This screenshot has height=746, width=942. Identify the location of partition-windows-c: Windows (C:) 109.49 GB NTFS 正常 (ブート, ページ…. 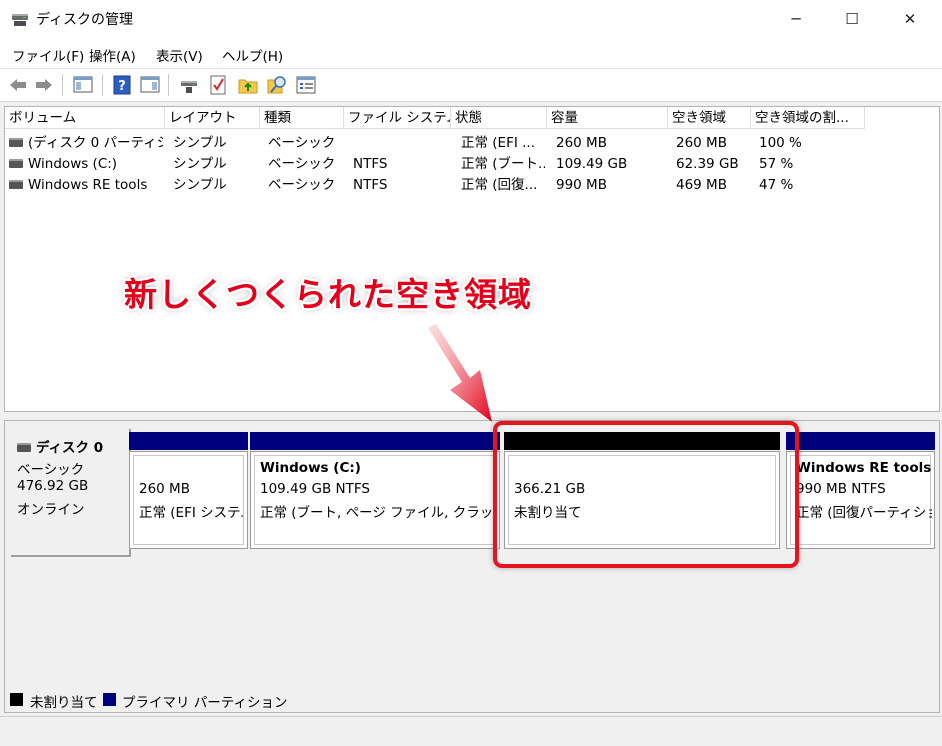
(375, 490).